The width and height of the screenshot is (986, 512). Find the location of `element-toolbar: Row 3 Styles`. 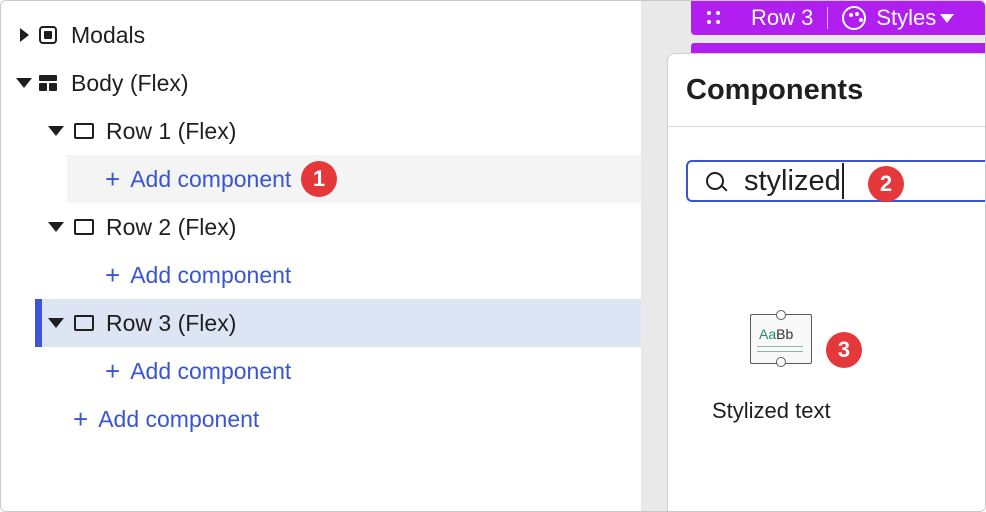

element-toolbar: Row 3 Styles is located at coordinates (838, 18).